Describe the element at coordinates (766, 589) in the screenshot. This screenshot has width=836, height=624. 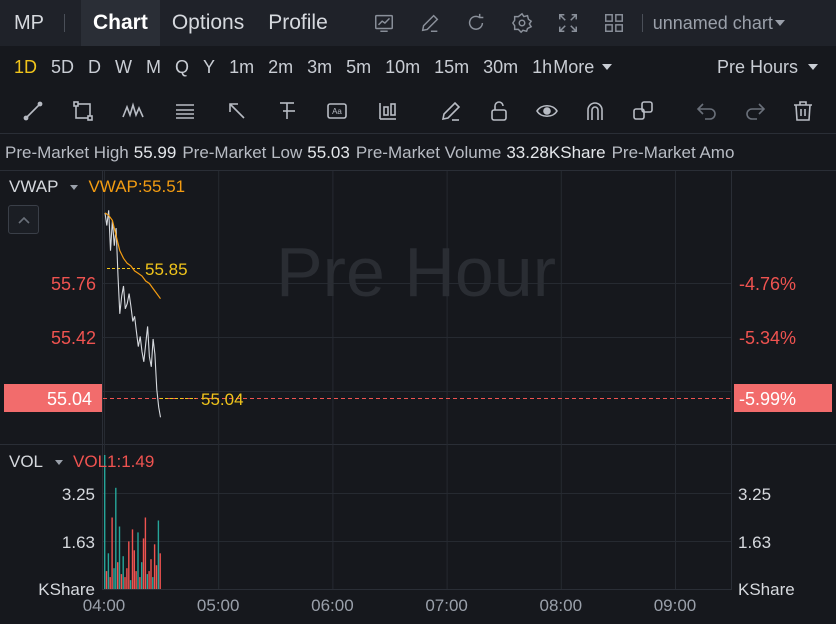
I see `volume-unit-label: KShare` at that location.